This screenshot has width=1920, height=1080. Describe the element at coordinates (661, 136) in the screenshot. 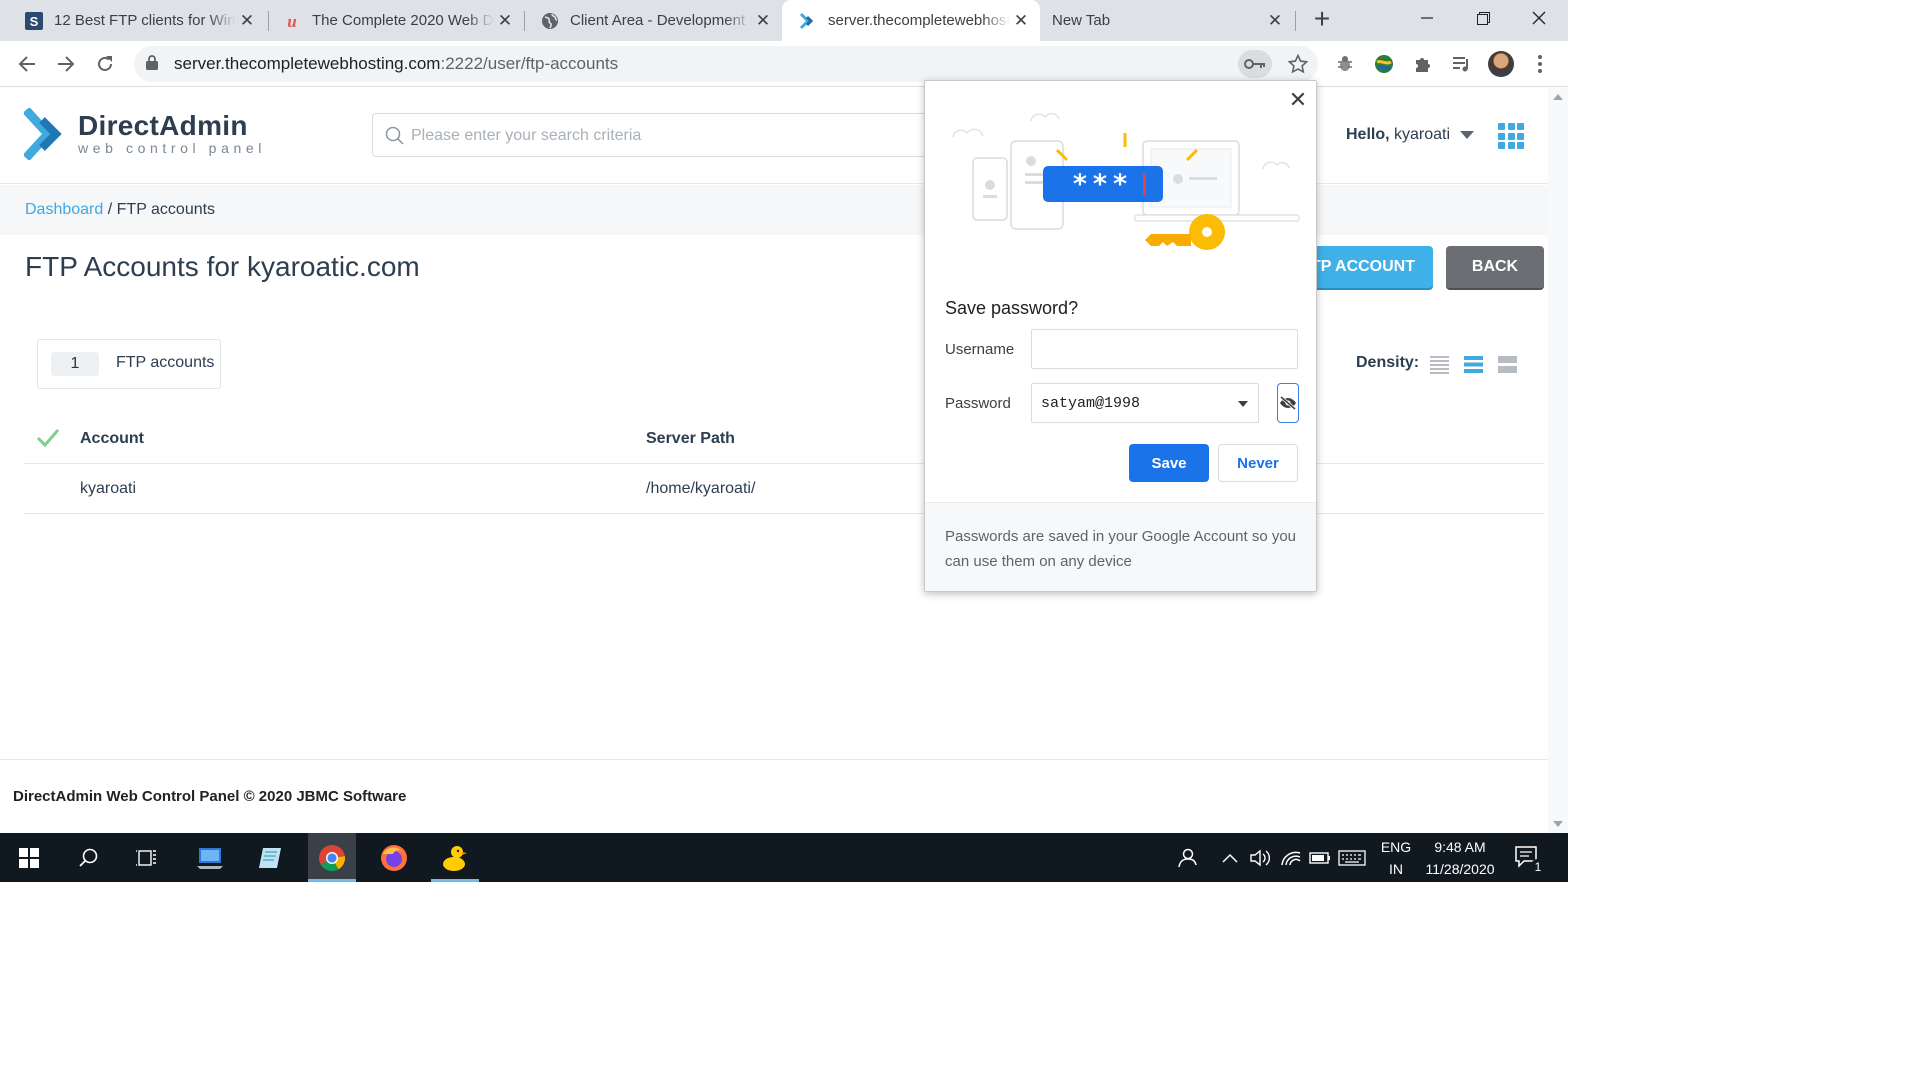

I see `search-input` at that location.